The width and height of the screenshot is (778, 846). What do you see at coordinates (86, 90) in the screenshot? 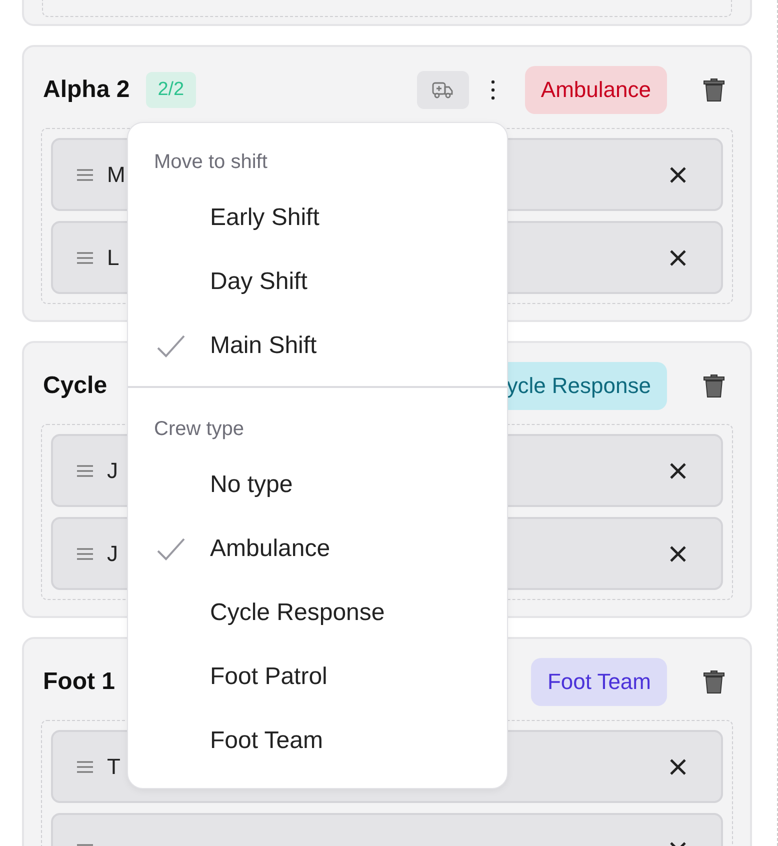
I see `crew-name: Alpha 2` at bounding box center [86, 90].